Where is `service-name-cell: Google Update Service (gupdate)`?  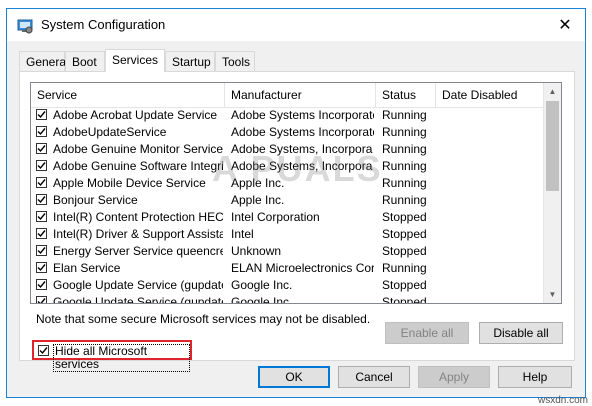 service-name-cell: Google Update Service (gupdate) is located at coordinates (138, 285).